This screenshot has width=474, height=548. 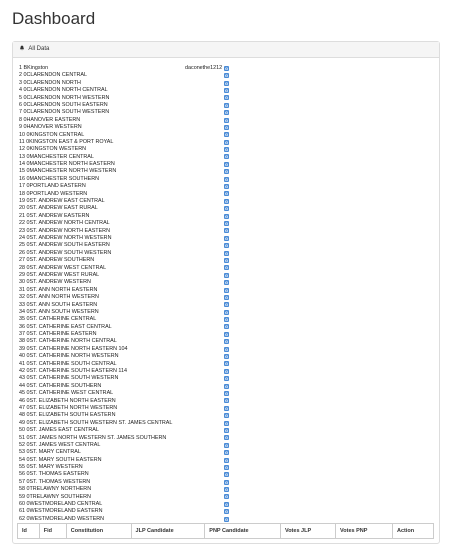 What do you see at coordinates (20, 68) in the screenshot?
I see `row-number: 1` at bounding box center [20, 68].